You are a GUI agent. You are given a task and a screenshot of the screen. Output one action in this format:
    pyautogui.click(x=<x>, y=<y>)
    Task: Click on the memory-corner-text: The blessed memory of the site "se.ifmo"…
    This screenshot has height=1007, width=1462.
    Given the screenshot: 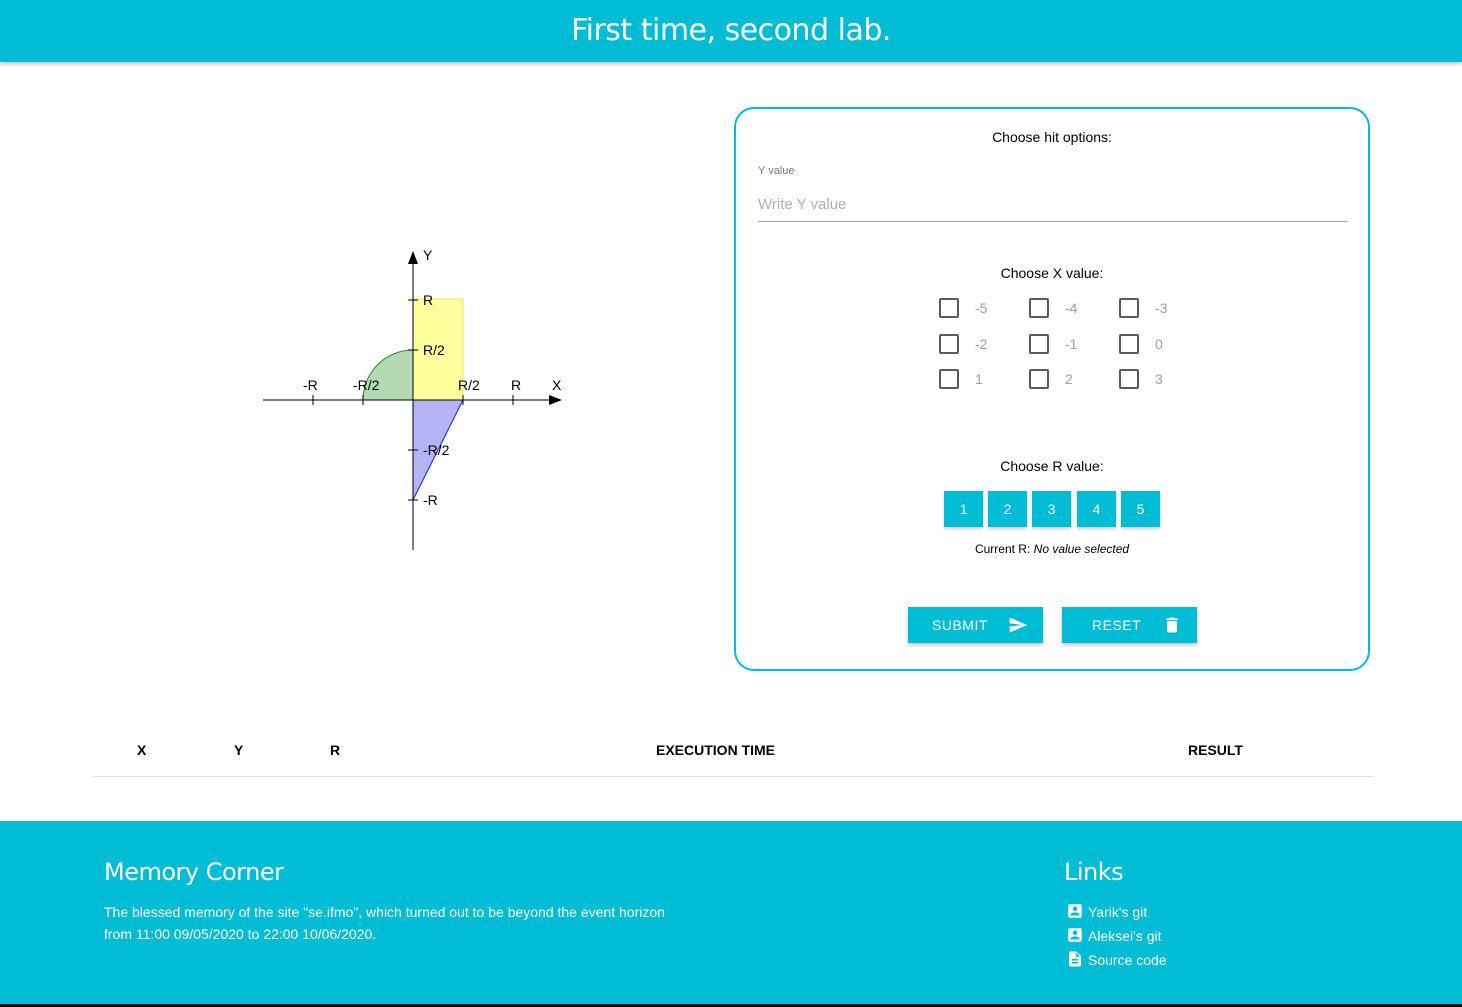 What is the action you would take?
    pyautogui.click(x=384, y=923)
    